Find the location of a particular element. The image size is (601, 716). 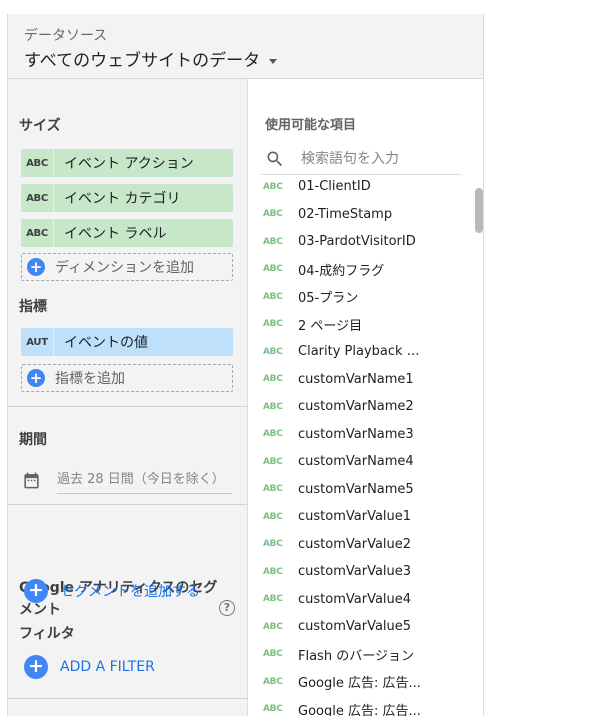

dimension-chip-event-label: ABC イベント ラベル is located at coordinates (127, 233).